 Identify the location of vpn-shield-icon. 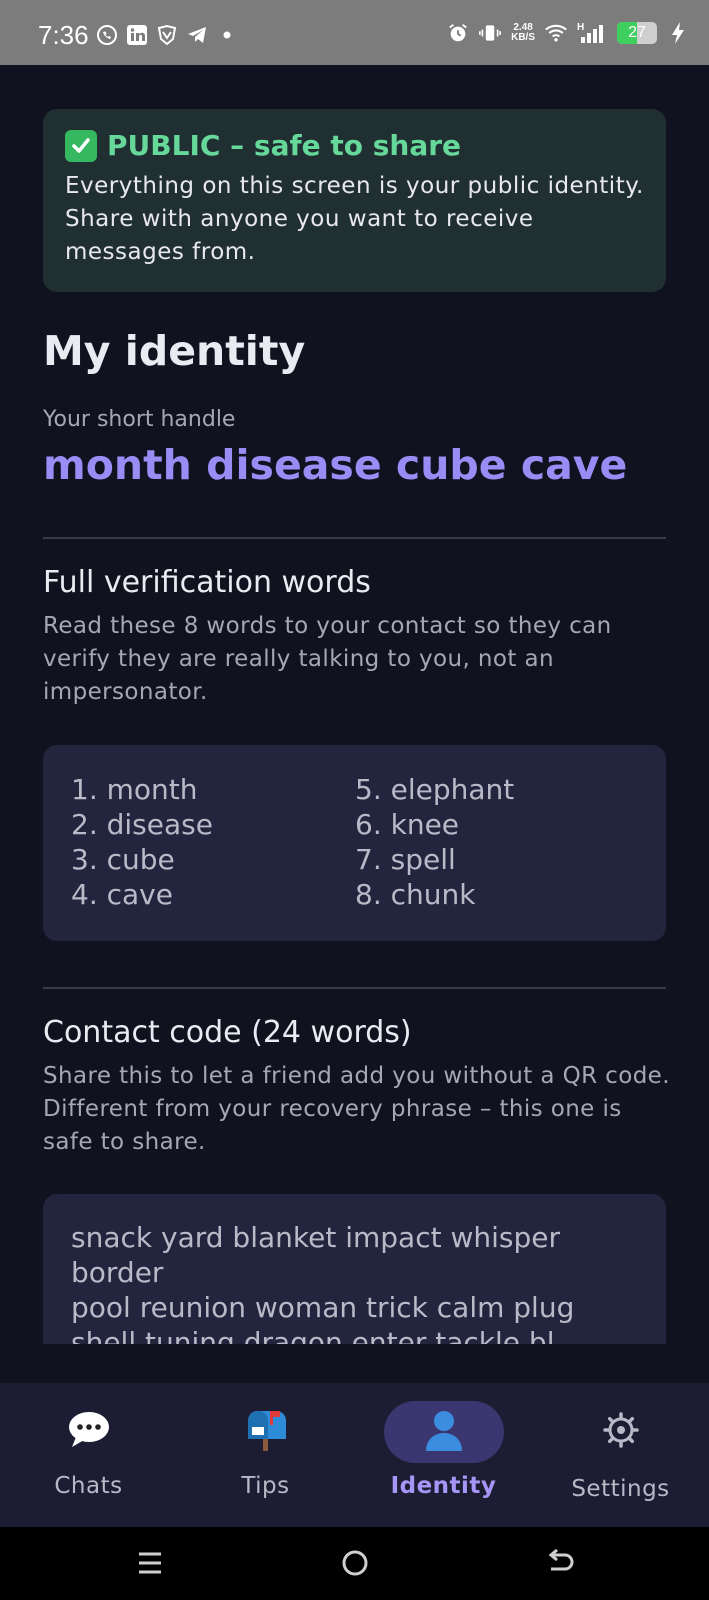
(167, 35).